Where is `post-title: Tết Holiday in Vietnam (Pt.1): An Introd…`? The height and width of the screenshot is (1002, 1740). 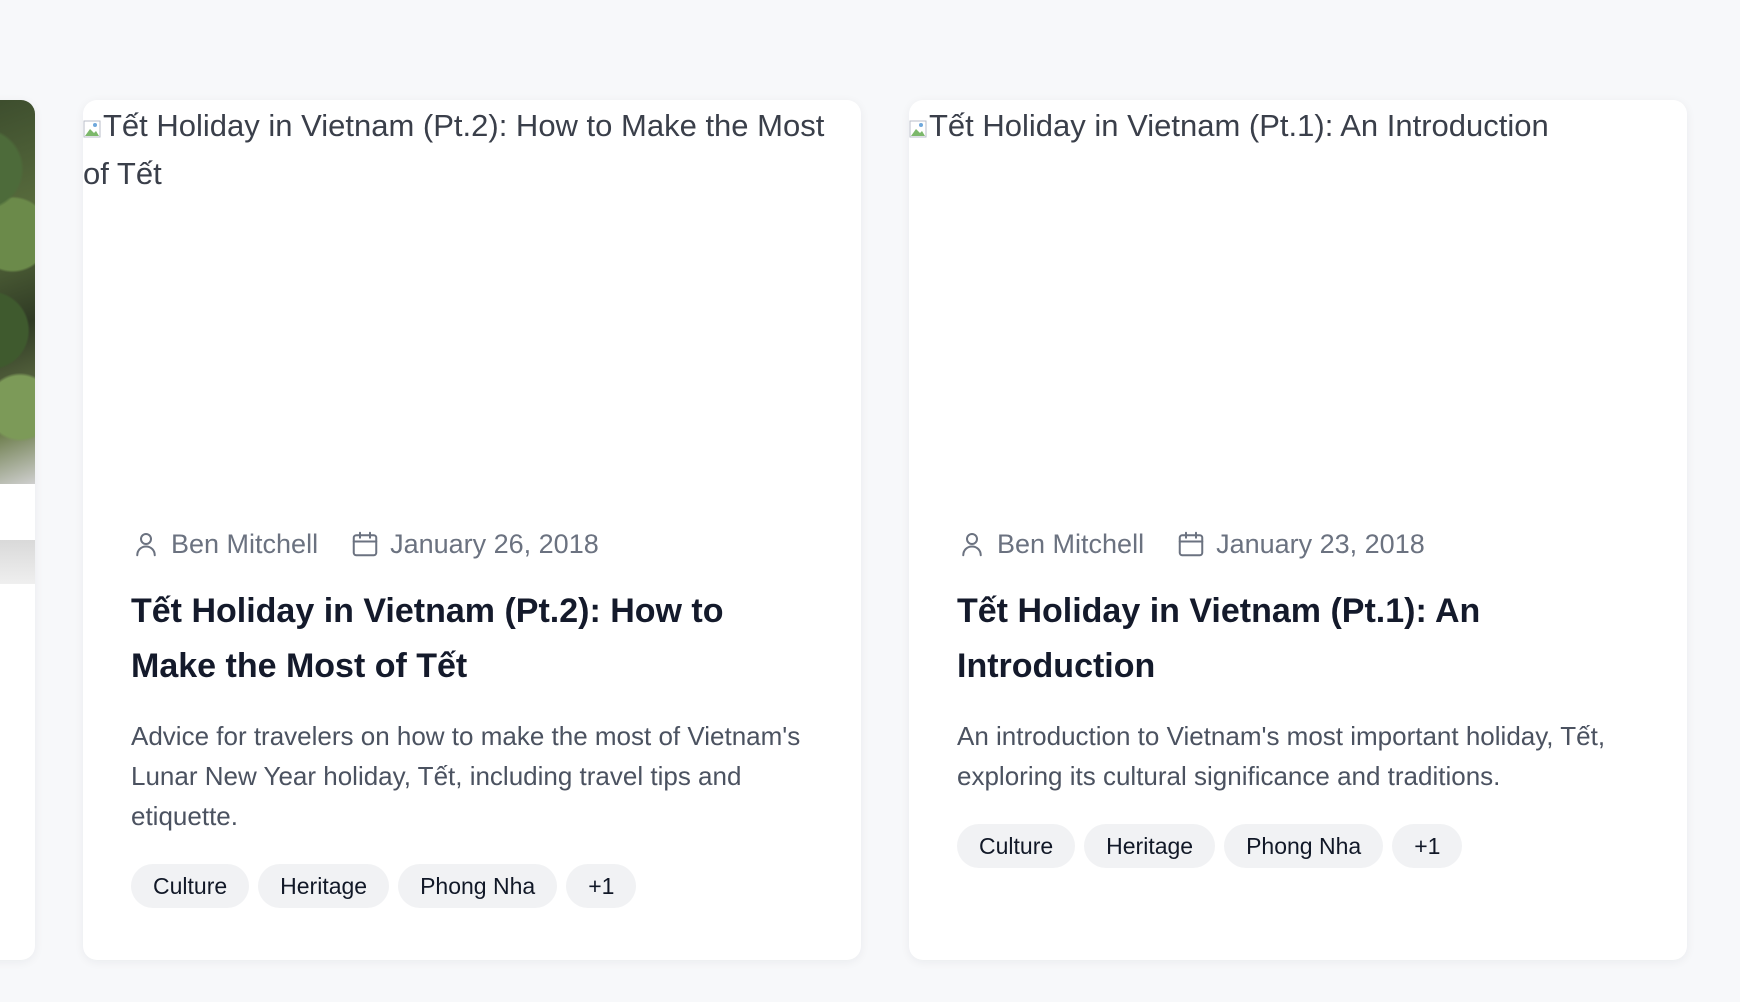 post-title: Tết Holiday in Vietnam (Pt.1): An Introd… is located at coordinates (1298, 639).